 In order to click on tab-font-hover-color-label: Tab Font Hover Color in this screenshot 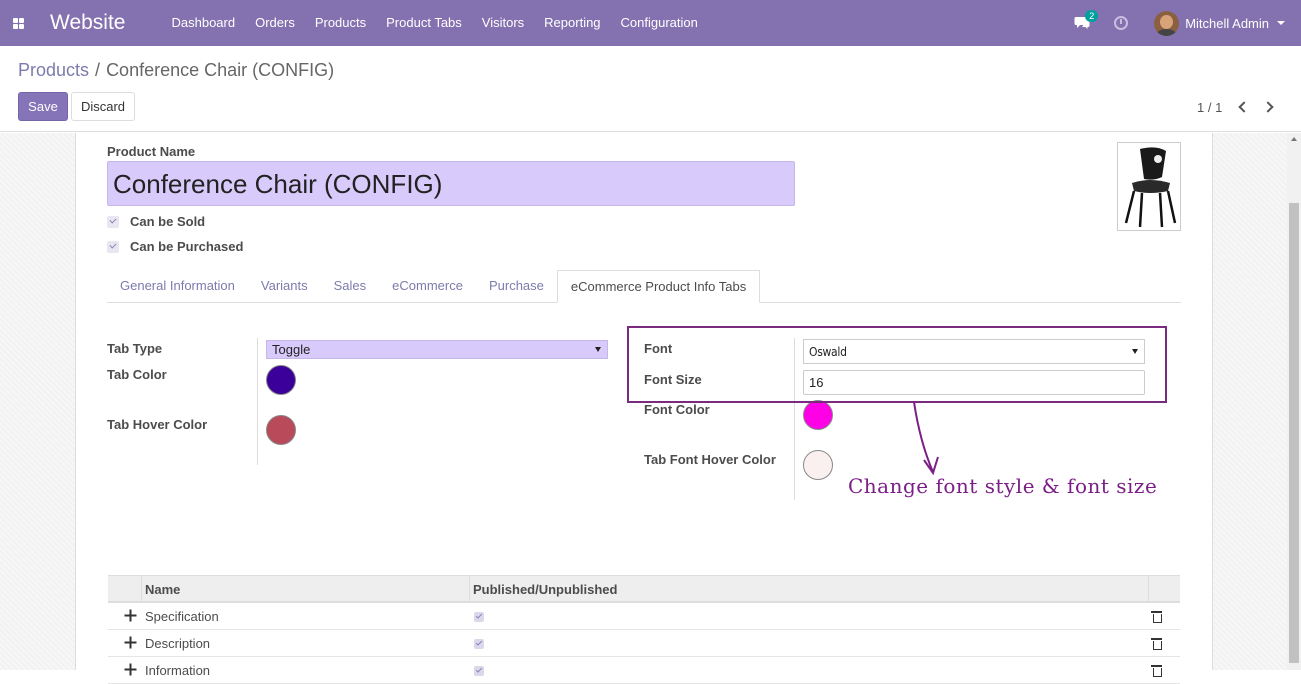, I will do `click(710, 459)`.